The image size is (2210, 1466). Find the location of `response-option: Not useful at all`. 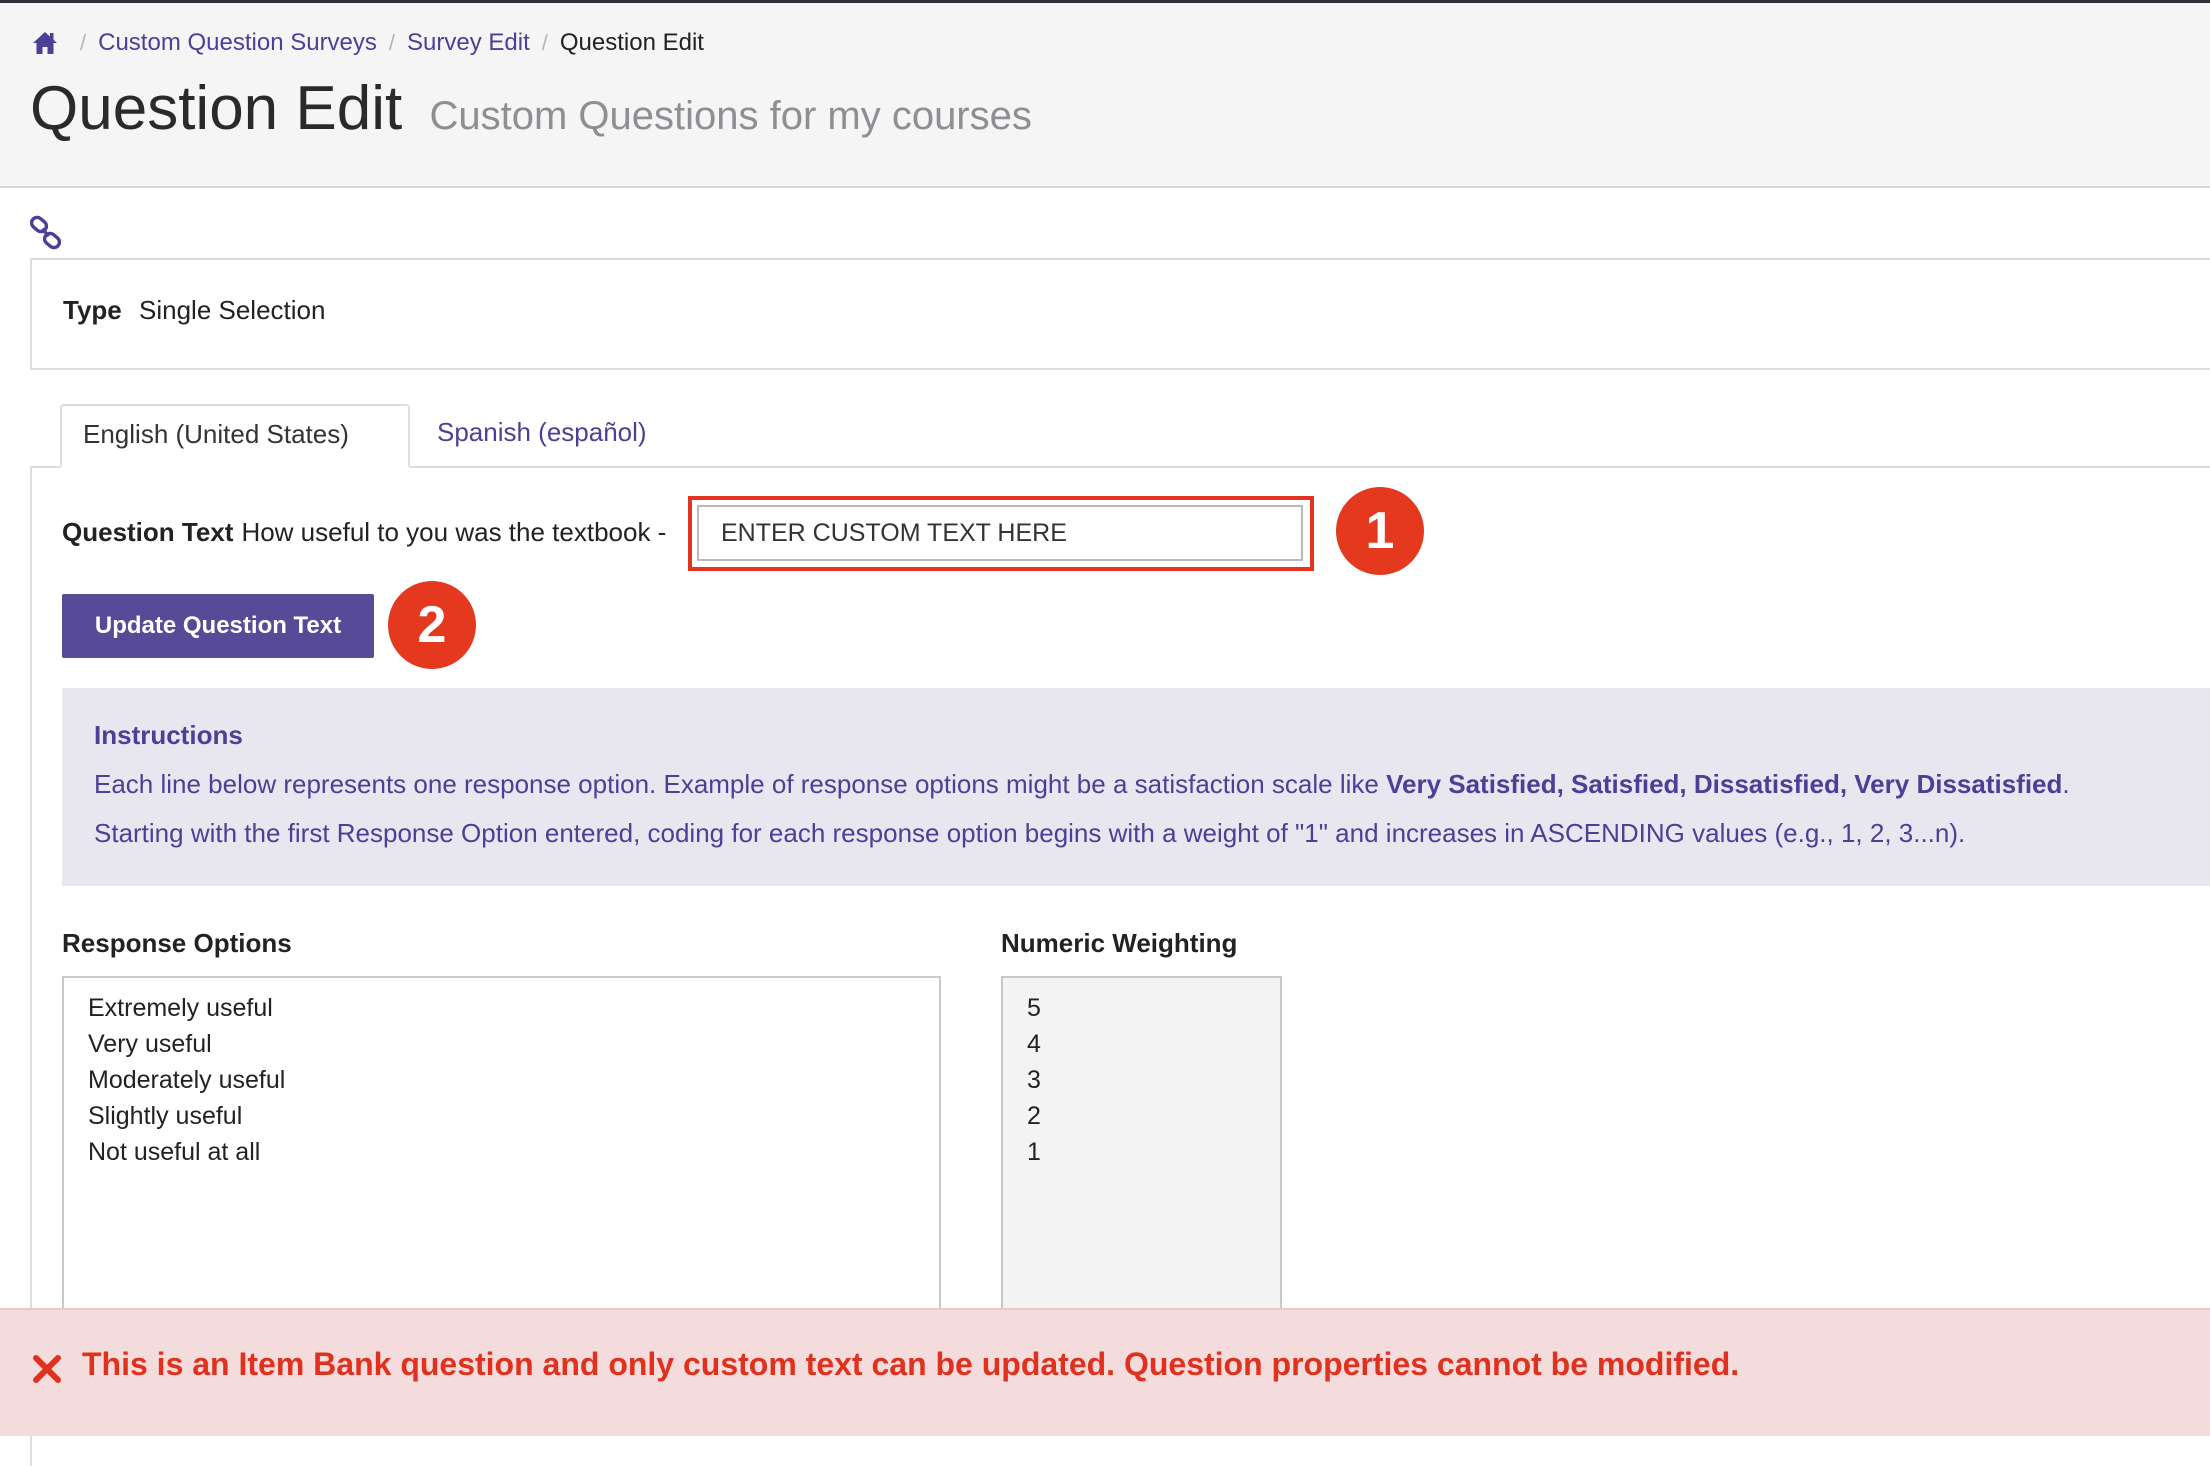

response-option: Not useful at all is located at coordinates (174, 1152).